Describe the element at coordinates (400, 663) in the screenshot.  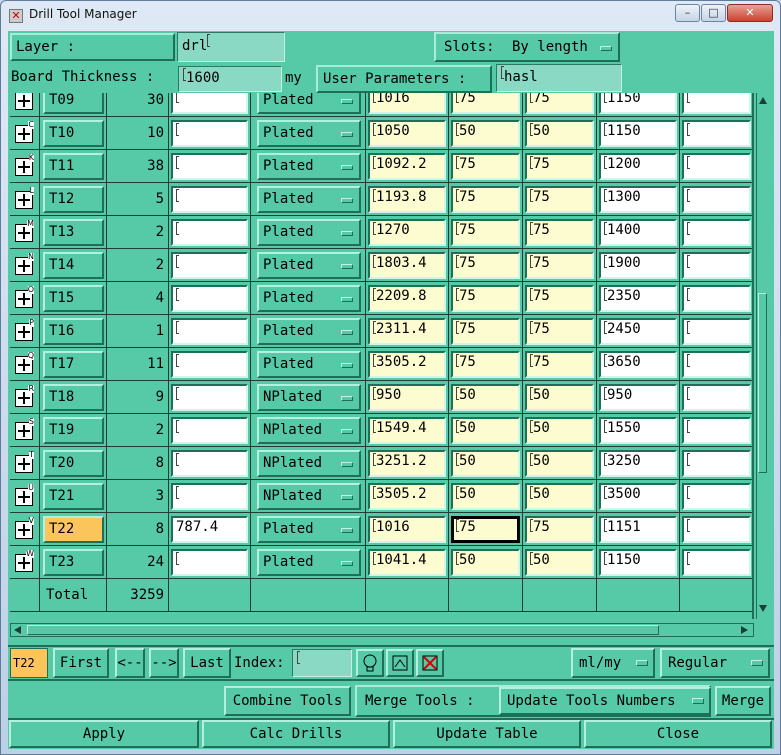
I see `flow-icon` at that location.